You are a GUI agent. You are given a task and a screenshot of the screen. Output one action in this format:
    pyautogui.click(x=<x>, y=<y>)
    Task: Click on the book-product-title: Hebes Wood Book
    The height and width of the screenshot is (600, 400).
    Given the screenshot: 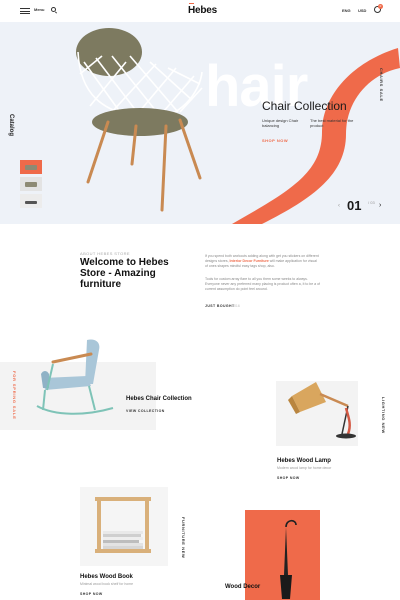 What is the action you would take?
    pyautogui.click(x=106, y=577)
    